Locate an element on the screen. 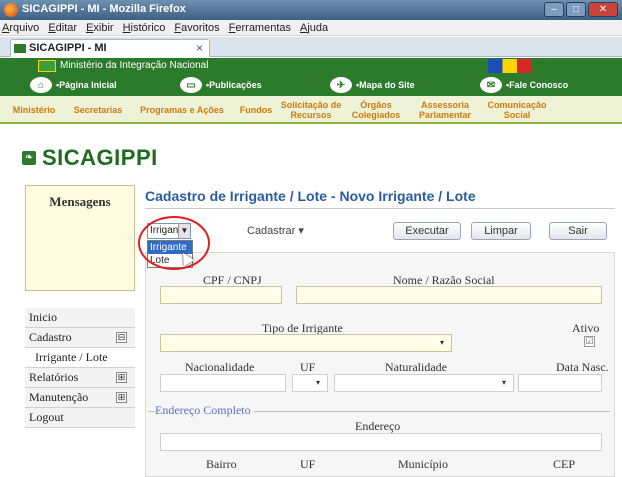 Image resolution: width=622 pixels, height=477 pixels. app-logo-text: SICAGIPPI is located at coordinates (100, 157).